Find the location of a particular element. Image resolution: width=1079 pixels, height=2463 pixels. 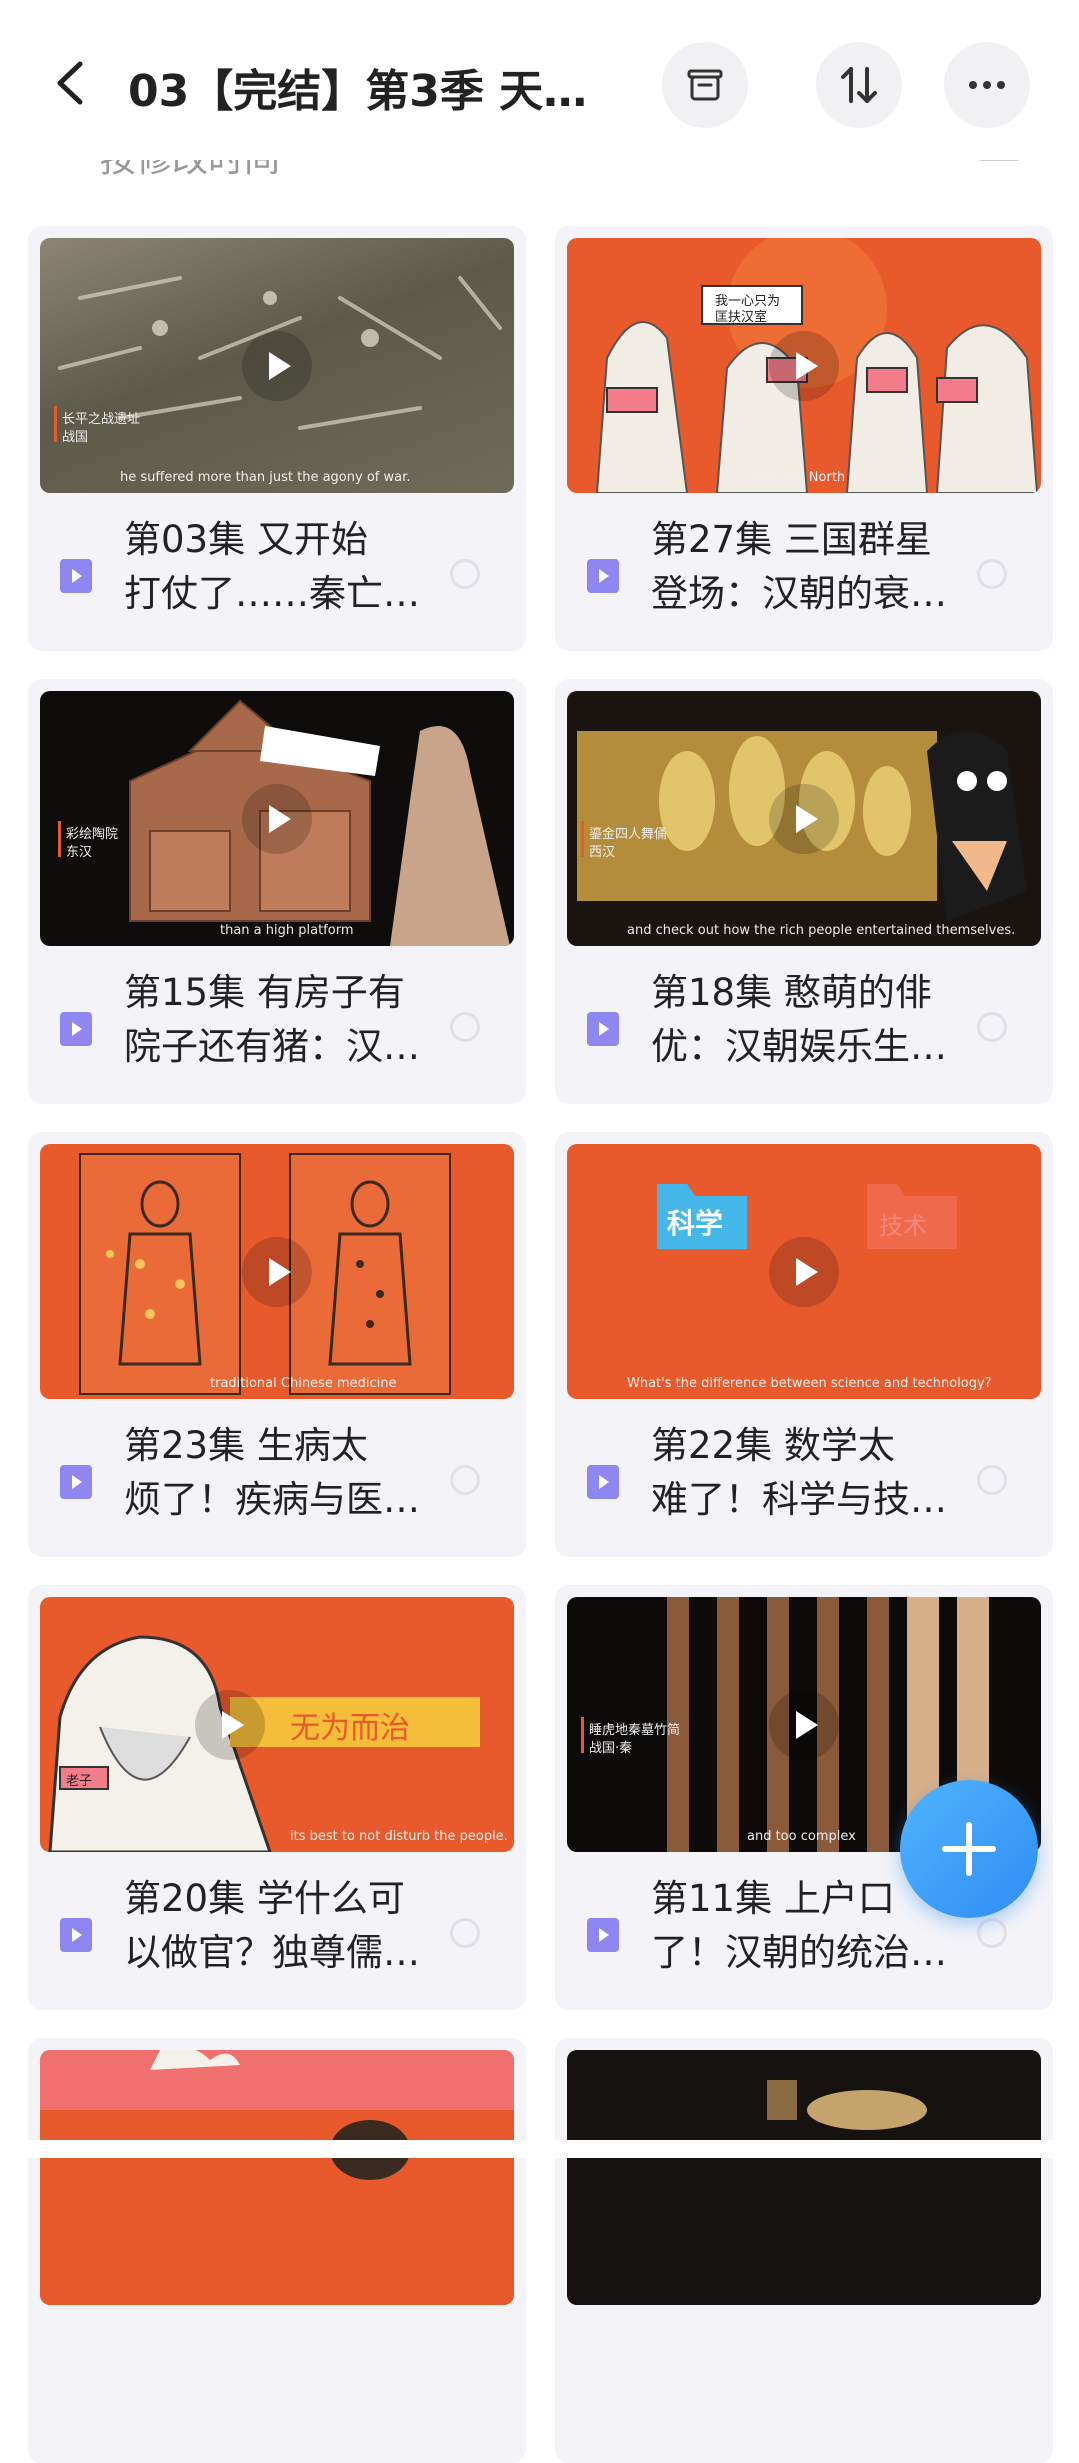

thumbnail-caption: and too complex is located at coordinates (801, 1836).